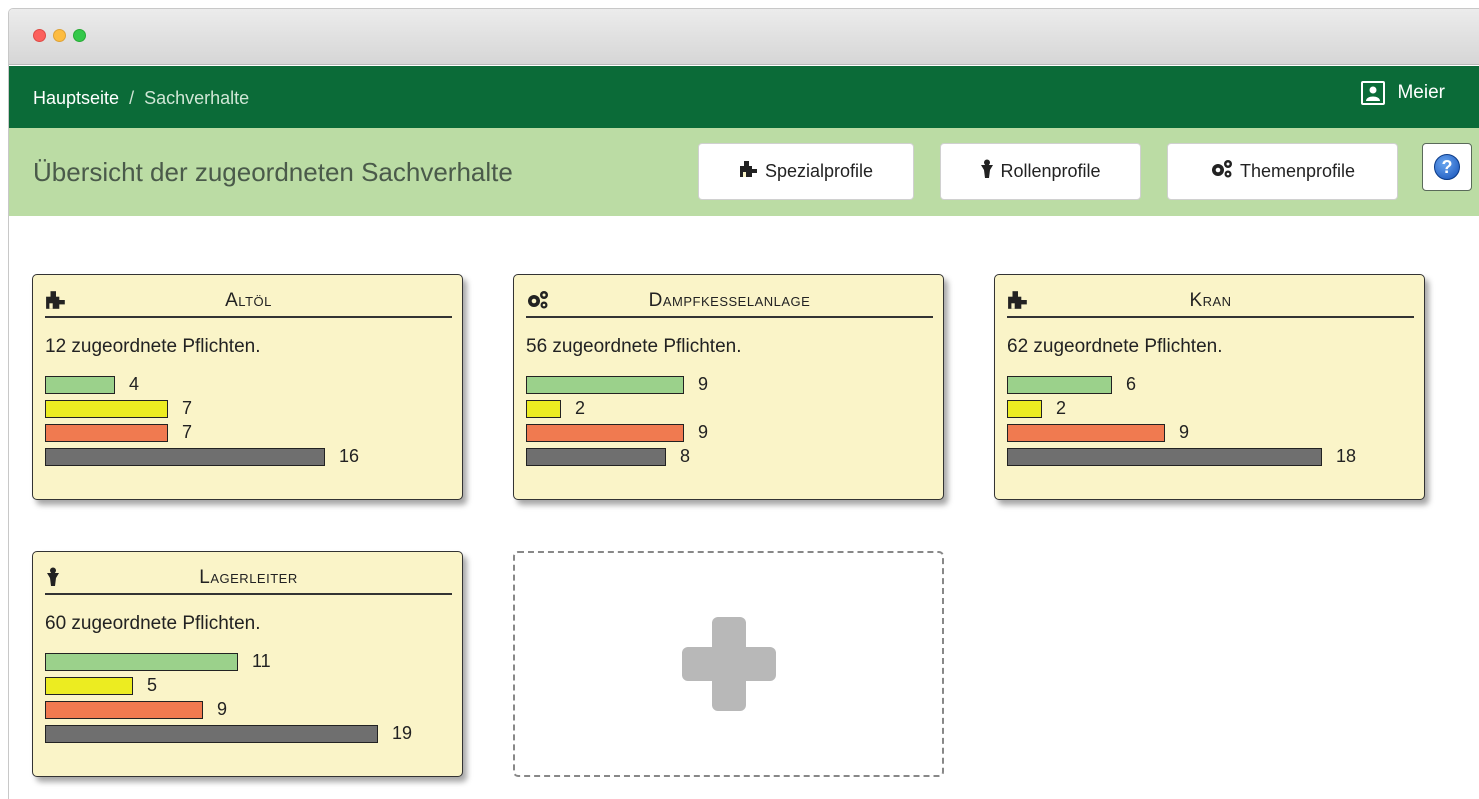 The image size is (1479, 799). Describe the element at coordinates (197, 98) in the screenshot. I see `breadcrumb-current: Sachverhalte` at that location.